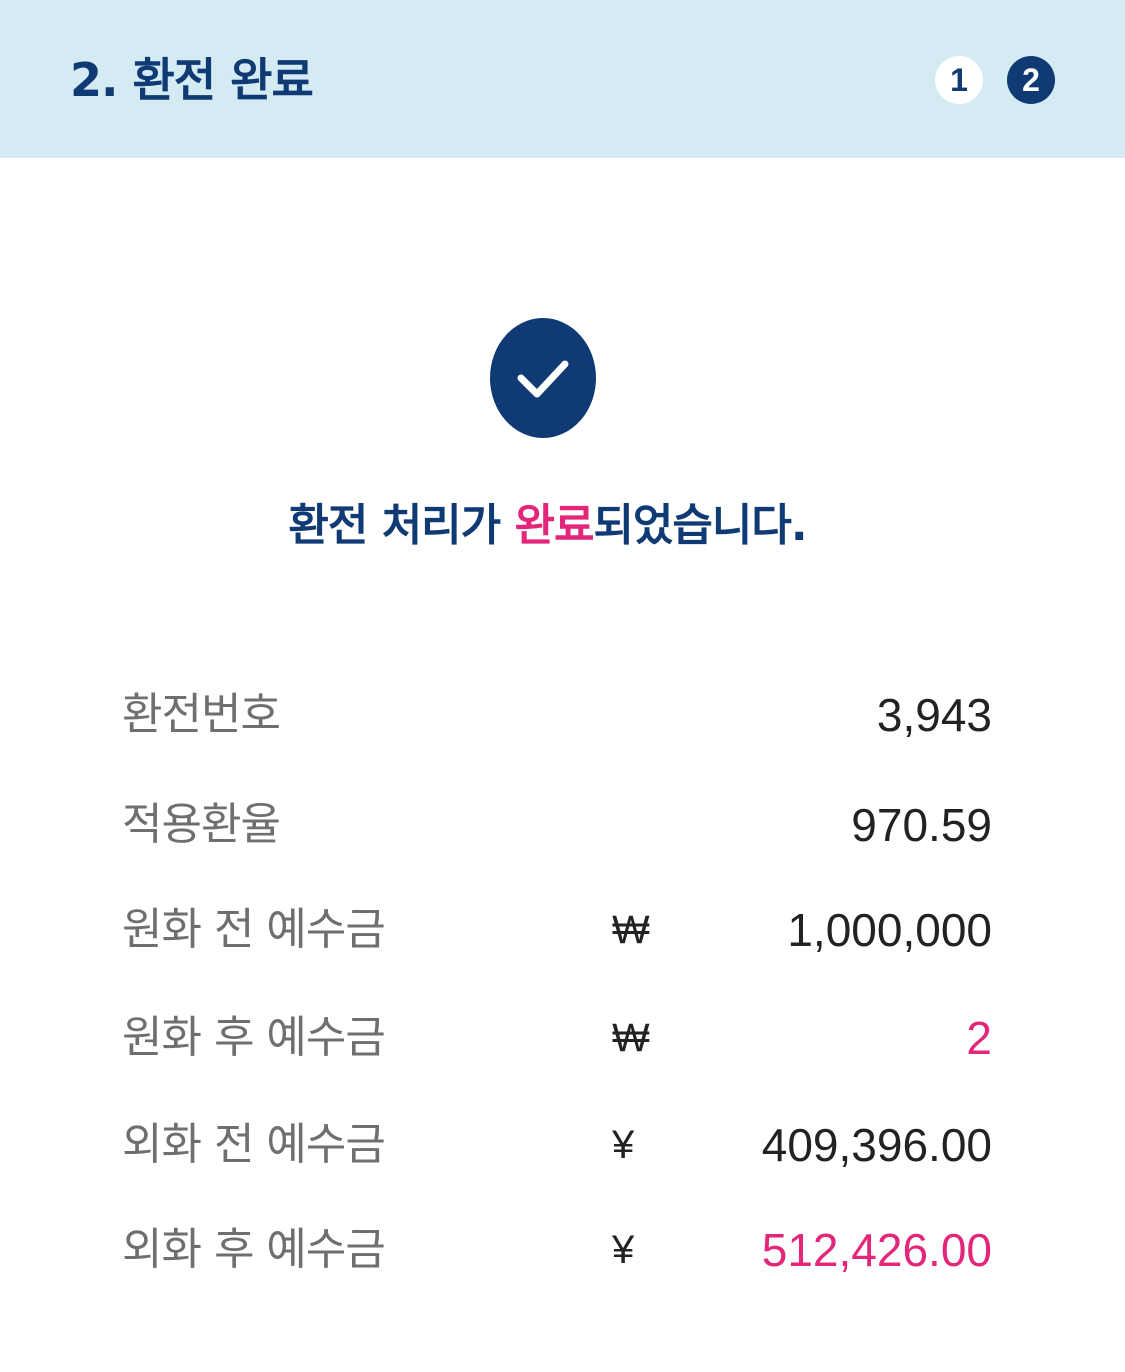 The width and height of the screenshot is (1125, 1372). Describe the element at coordinates (557, 1038) in the screenshot. I see `detail-row-krw-after: 원화 후 예수금 ₩ 2` at that location.